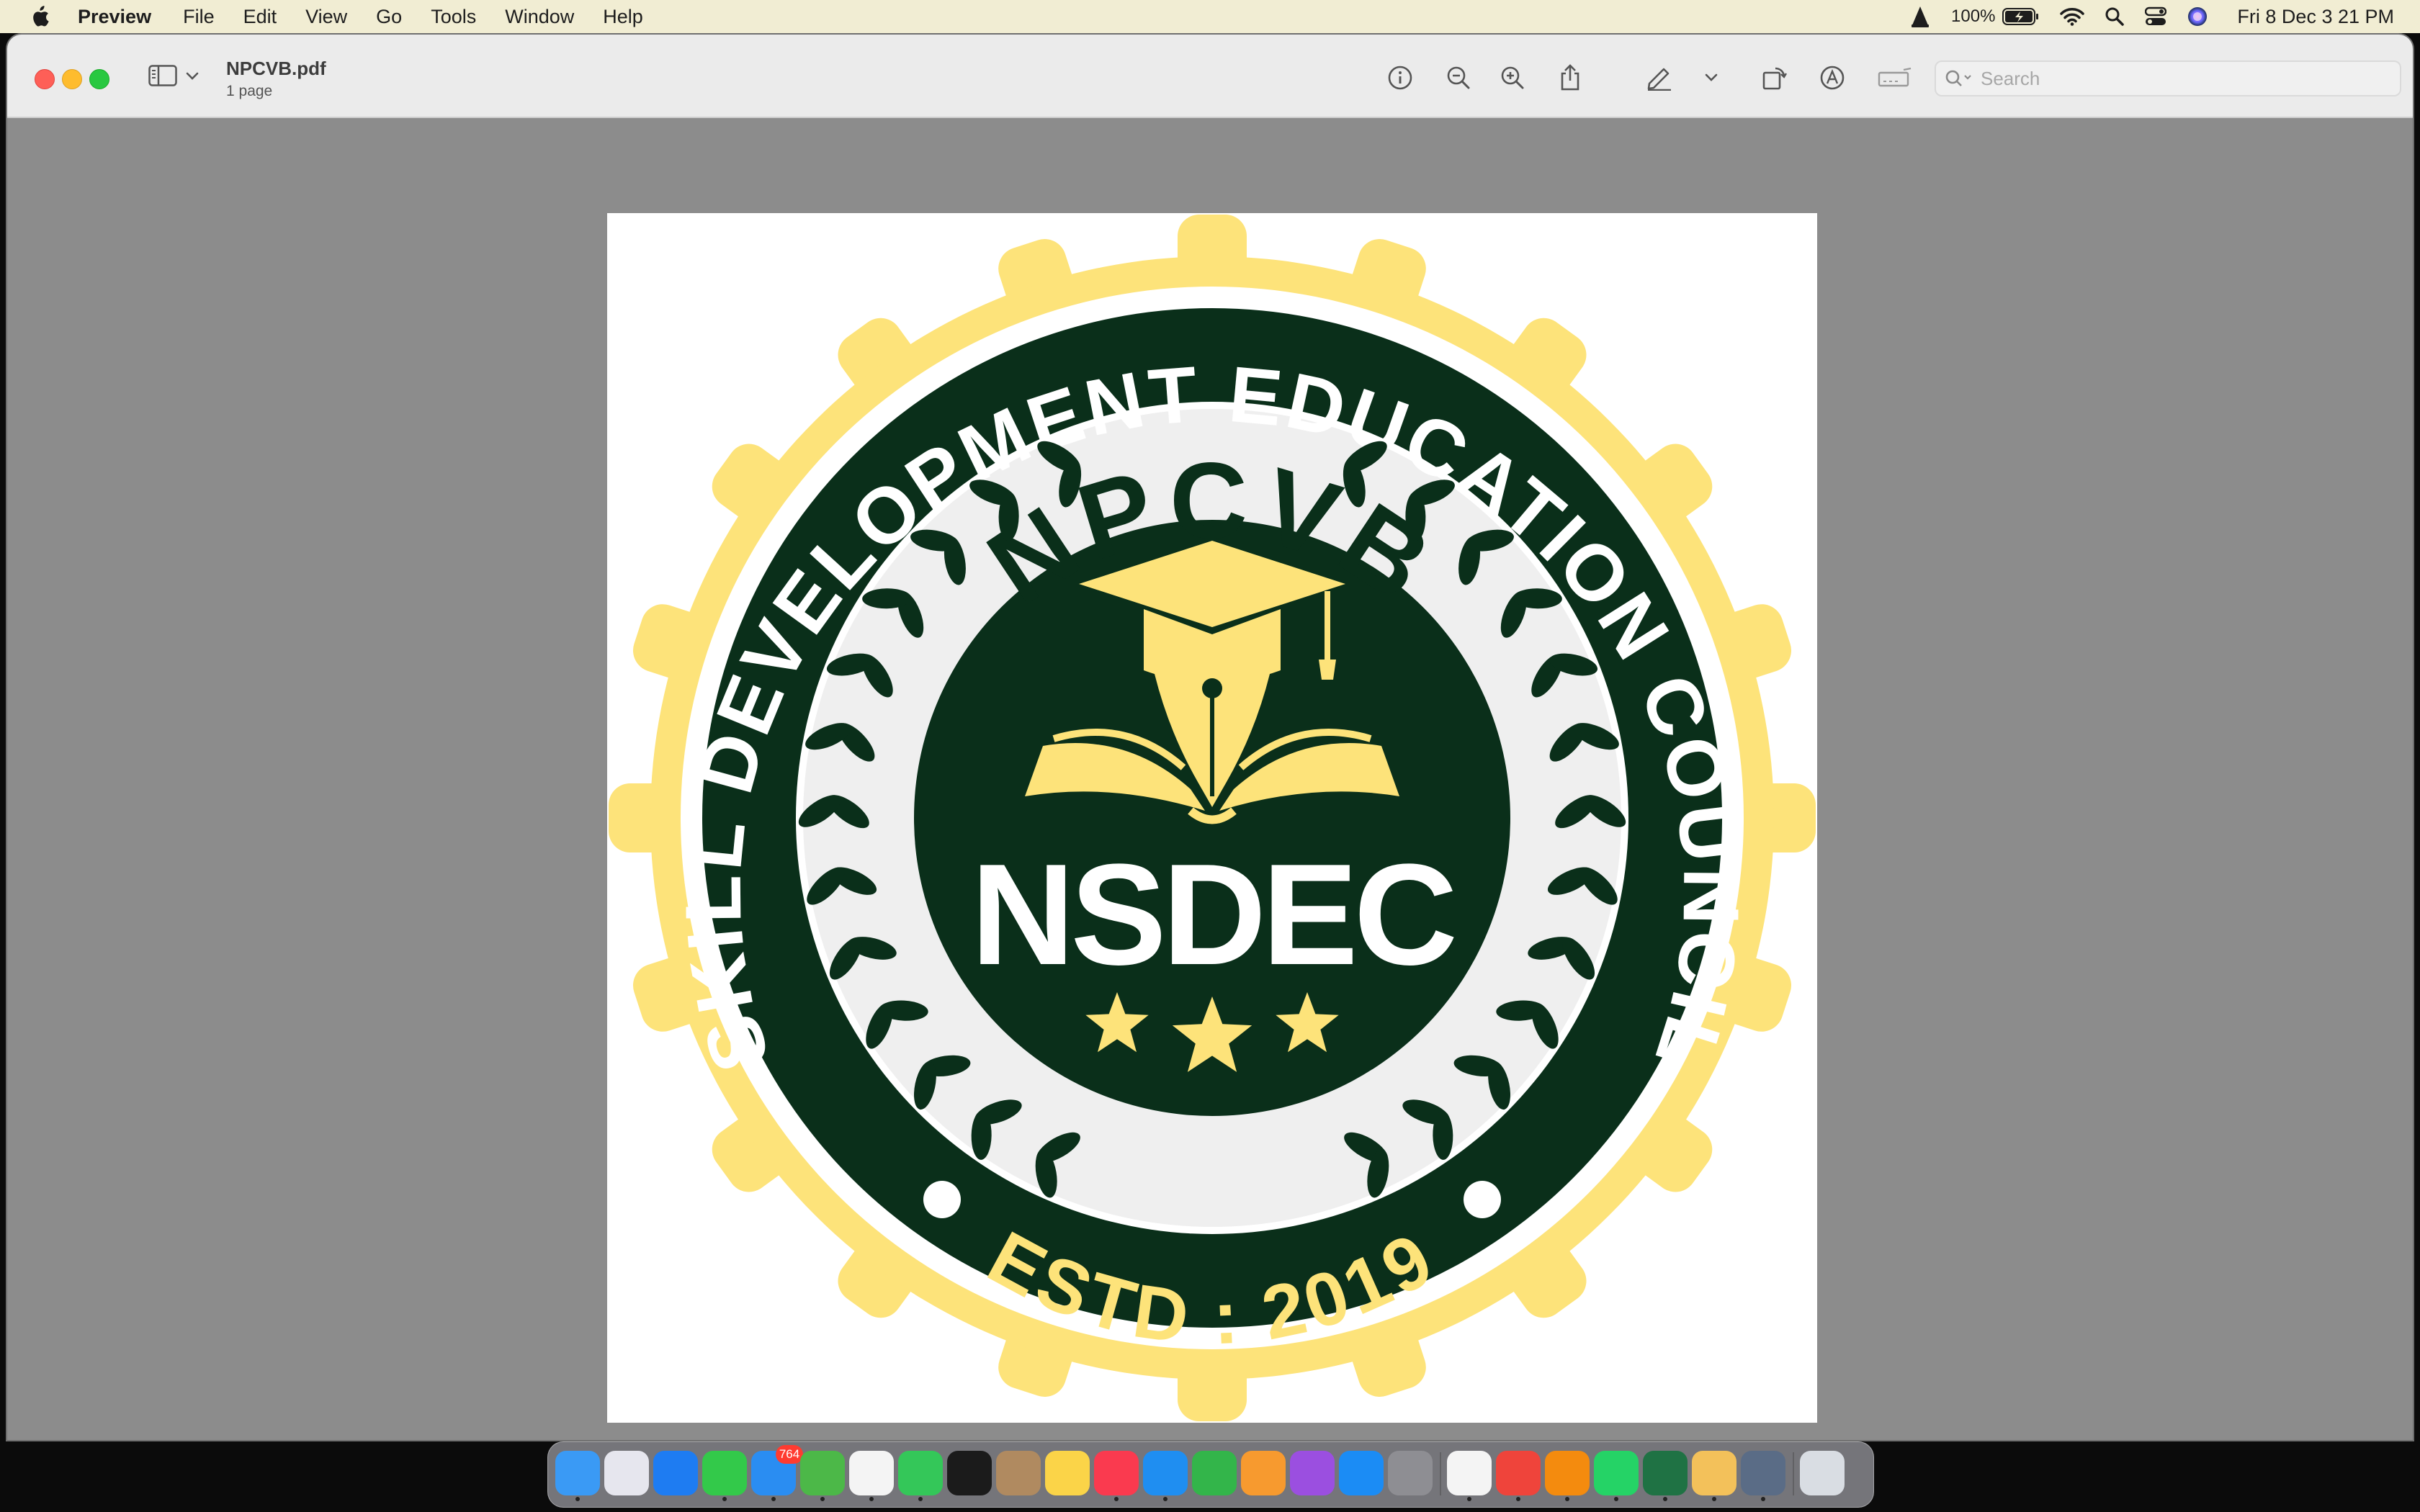 Image resolution: width=2420 pixels, height=1512 pixels. I want to click on right-dot, so click(1483, 1199).